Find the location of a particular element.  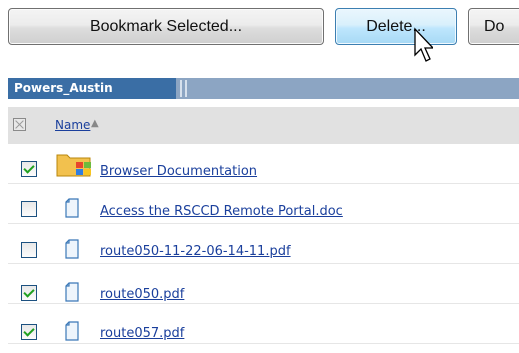

mouse-pointer-icon is located at coordinates (423, 44).